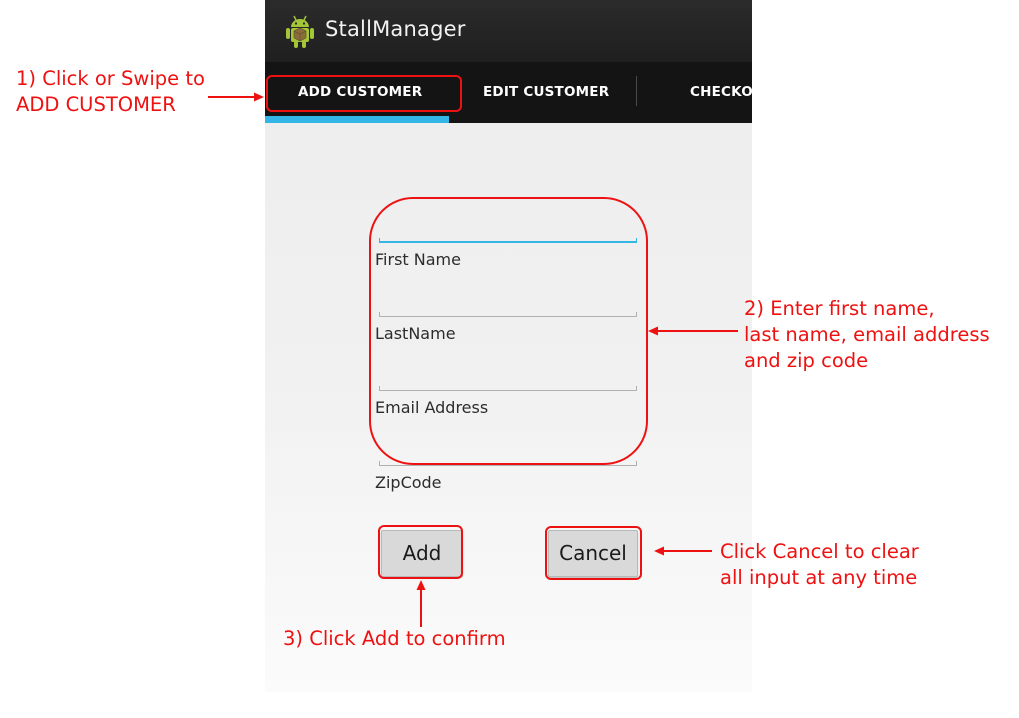 This screenshot has width=1019, height=718. What do you see at coordinates (636, 91) in the screenshot?
I see `tab-divider` at bounding box center [636, 91].